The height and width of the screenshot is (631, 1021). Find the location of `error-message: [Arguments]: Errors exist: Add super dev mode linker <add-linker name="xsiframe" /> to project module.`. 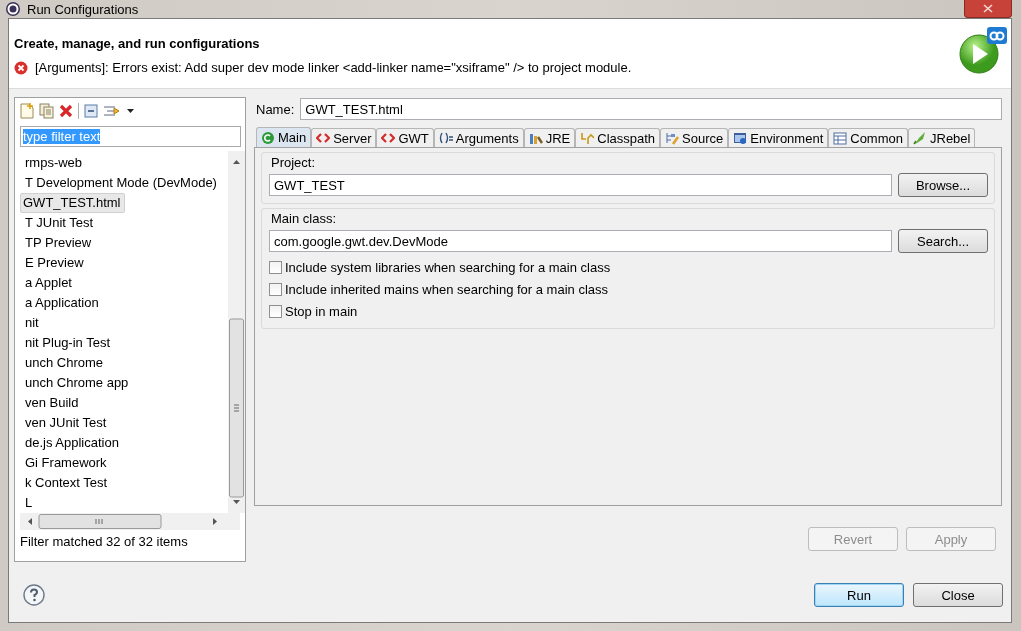

error-message: [Arguments]: Errors exist: Add super dev mode linker <add-linker name="xsiframe" /> to project module. is located at coordinates (333, 67).